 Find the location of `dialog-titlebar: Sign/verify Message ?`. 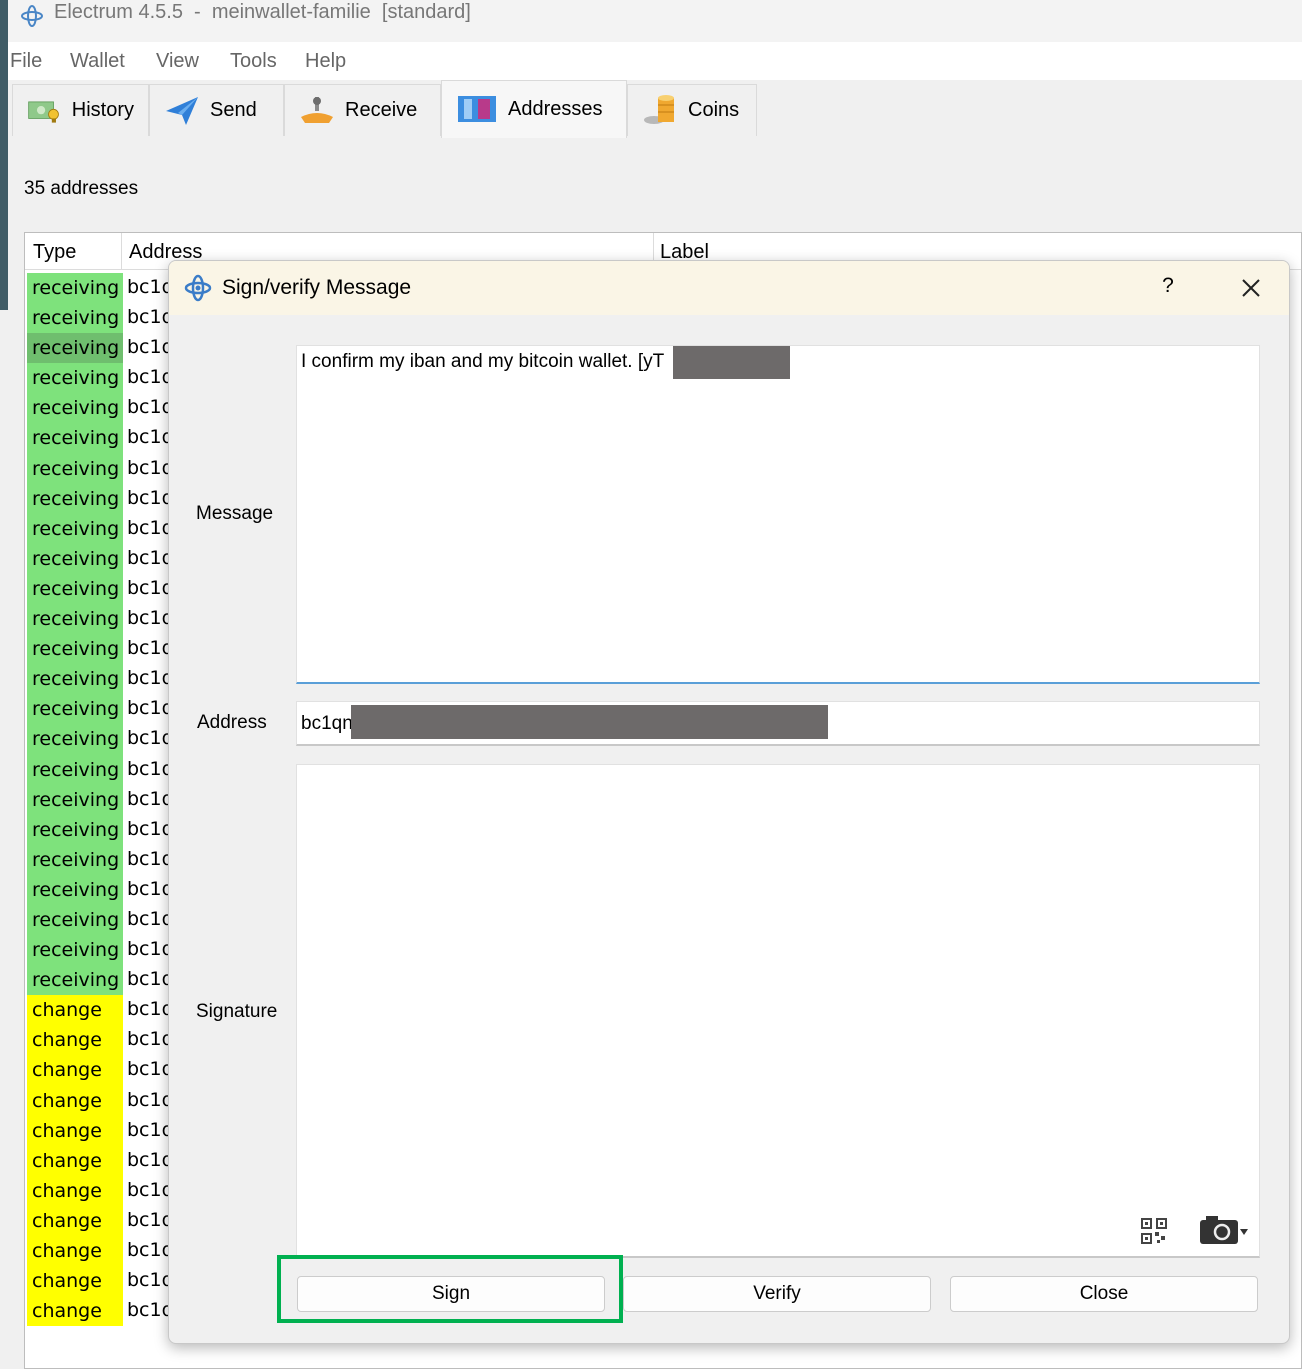

dialog-titlebar: Sign/verify Message ? is located at coordinates (729, 288).